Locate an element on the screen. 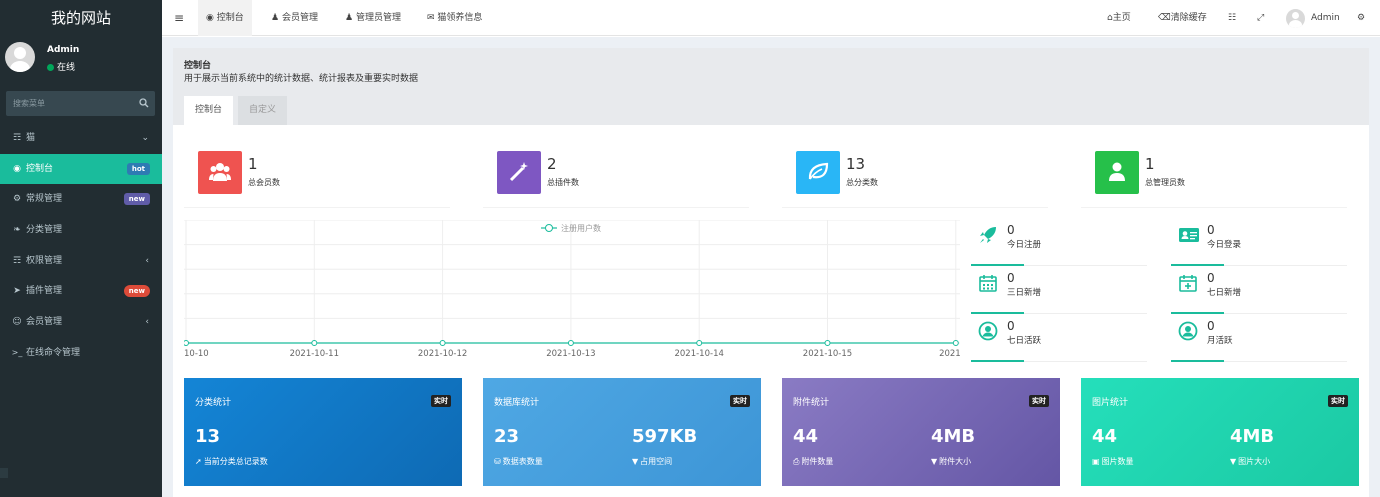 This screenshot has height=497, width=1380. new-badge: new is located at coordinates (136, 199).